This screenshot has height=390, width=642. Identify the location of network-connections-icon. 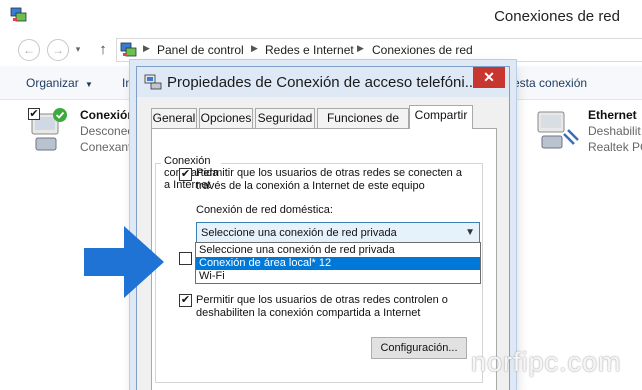
(18, 14).